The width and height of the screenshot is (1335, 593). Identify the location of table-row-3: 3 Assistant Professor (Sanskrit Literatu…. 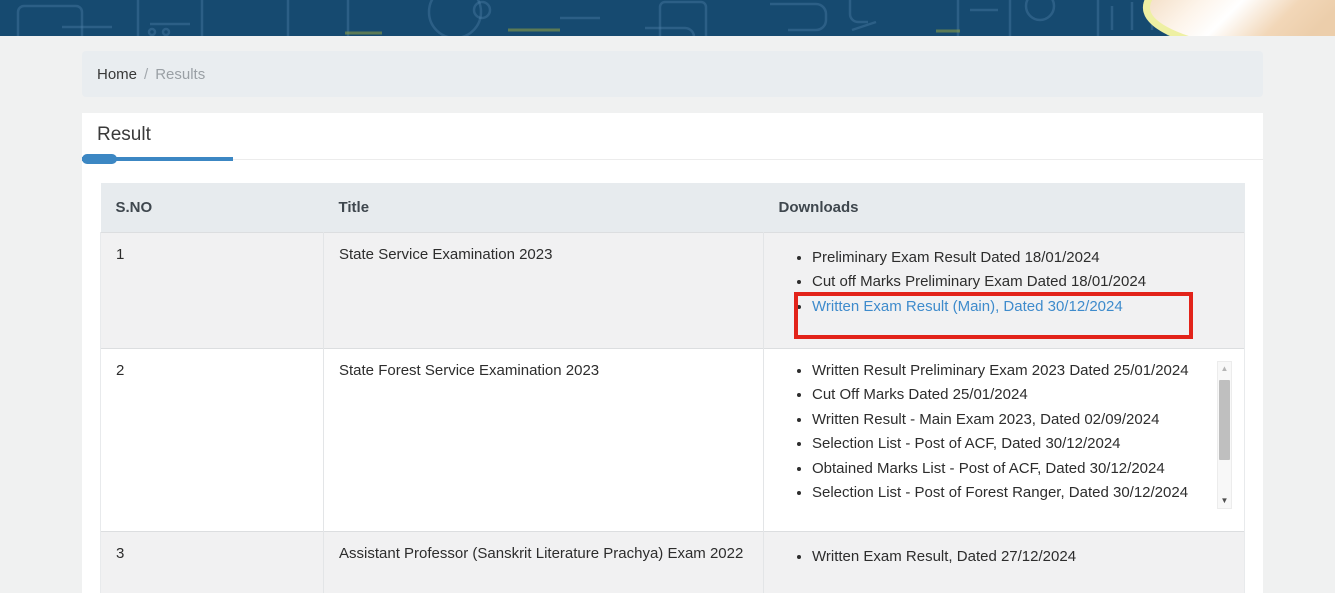
(672, 561).